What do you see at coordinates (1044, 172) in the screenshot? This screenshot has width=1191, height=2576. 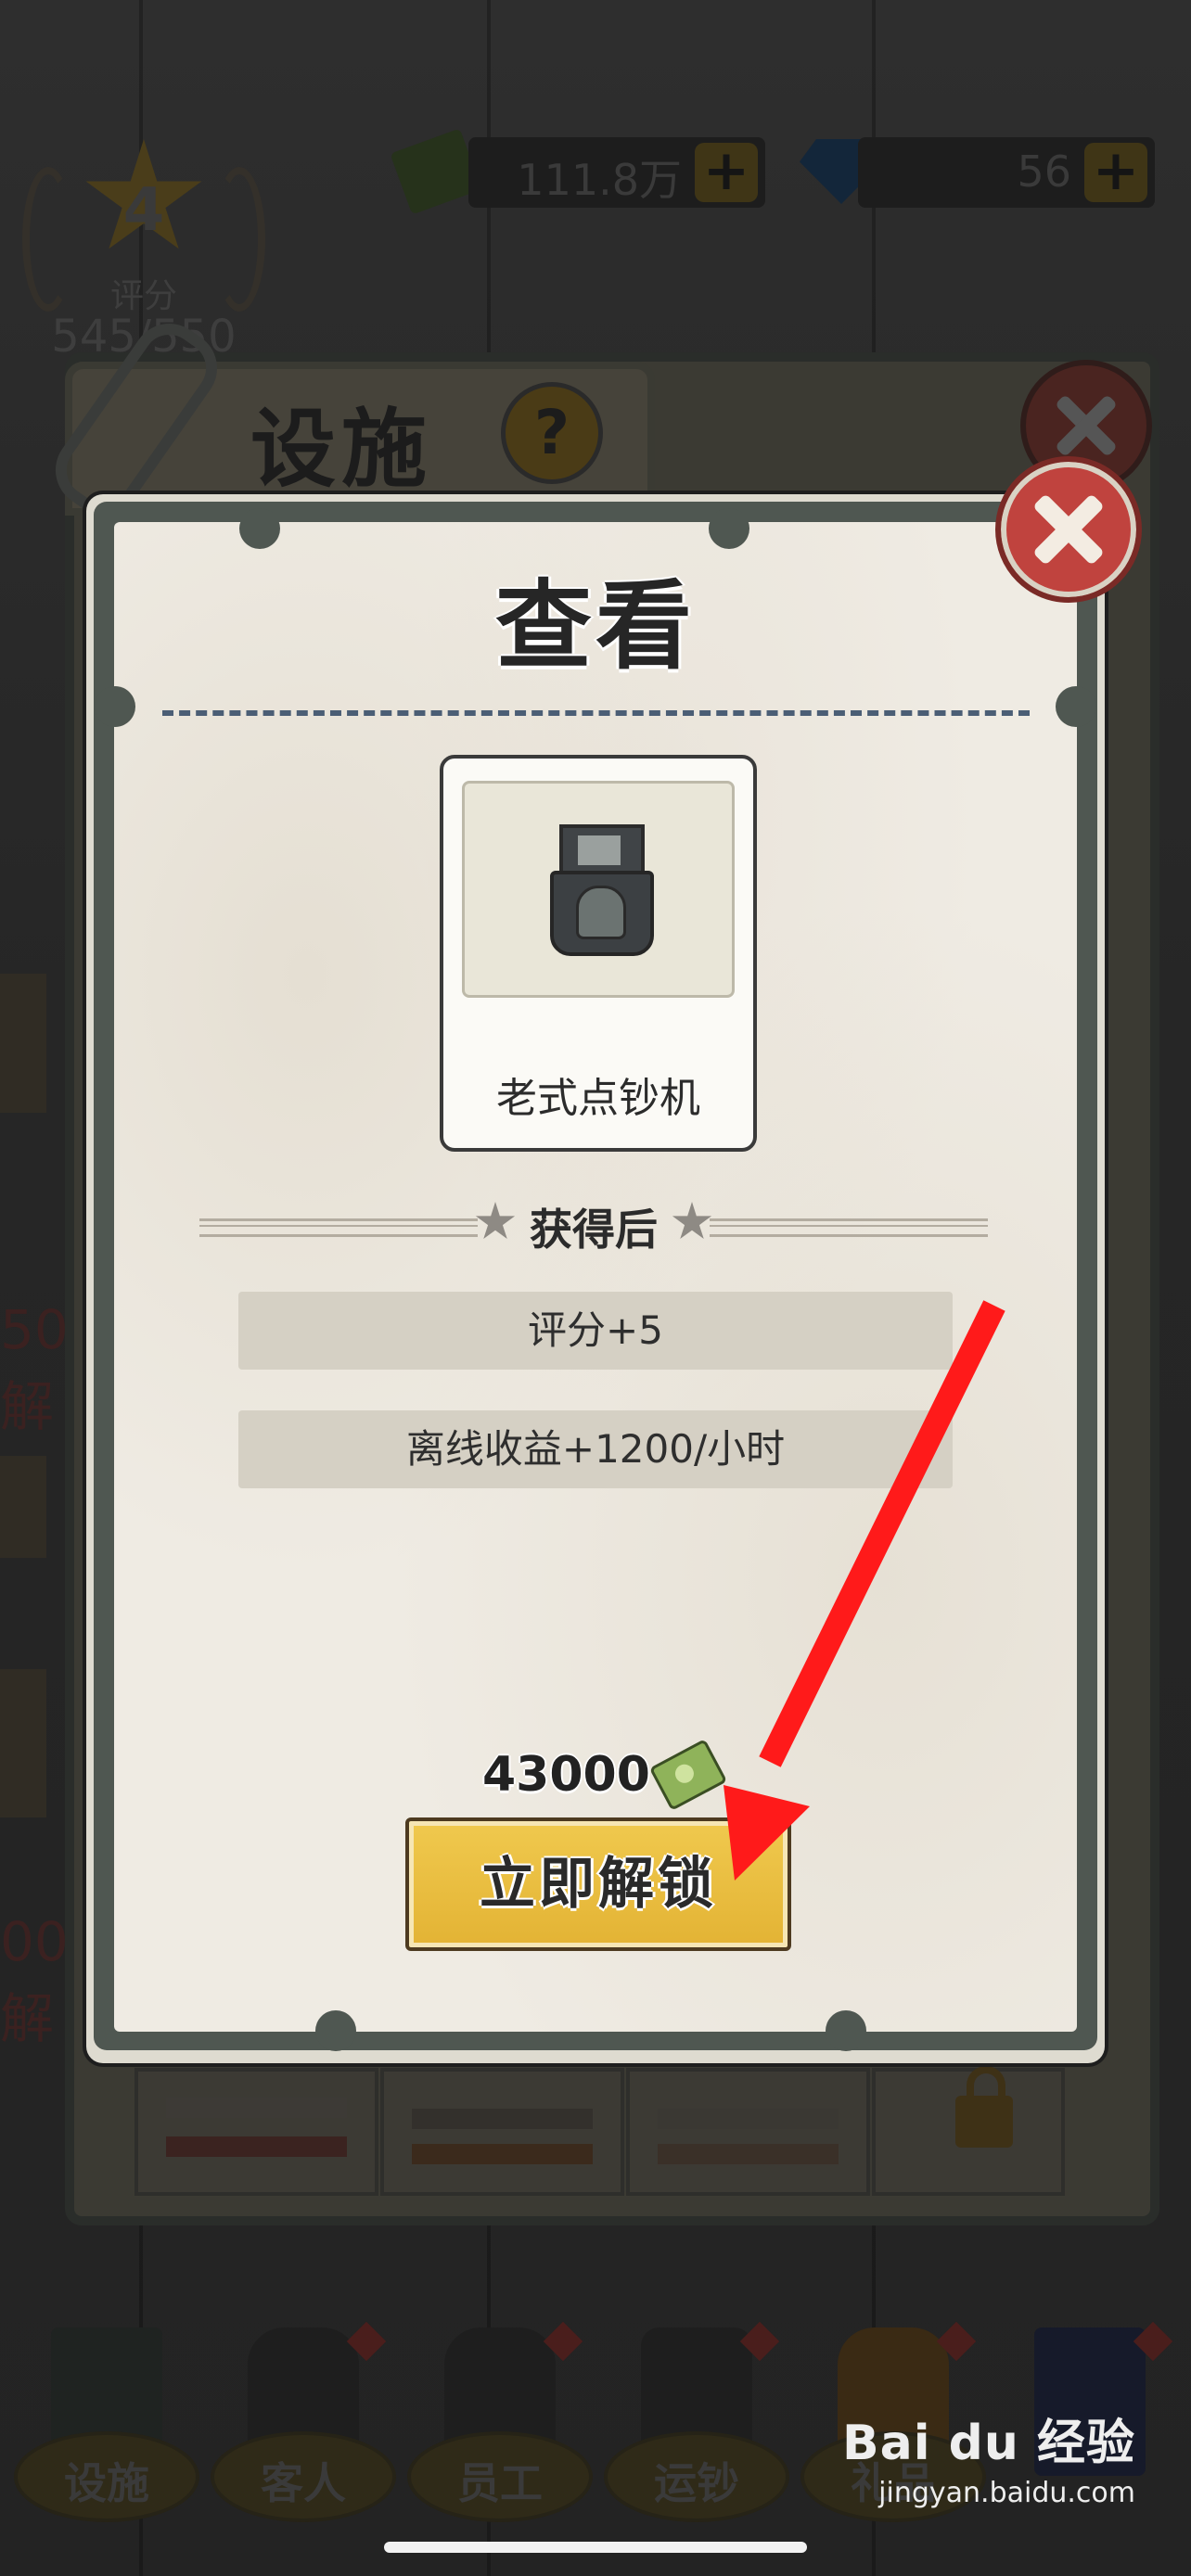 I see `gem-value: 56` at bounding box center [1044, 172].